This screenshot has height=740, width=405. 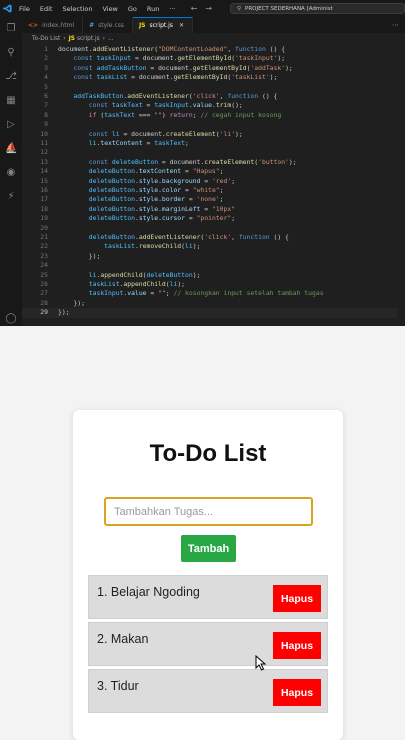 I want to click on line-number: 1, so click(x=46, y=49).